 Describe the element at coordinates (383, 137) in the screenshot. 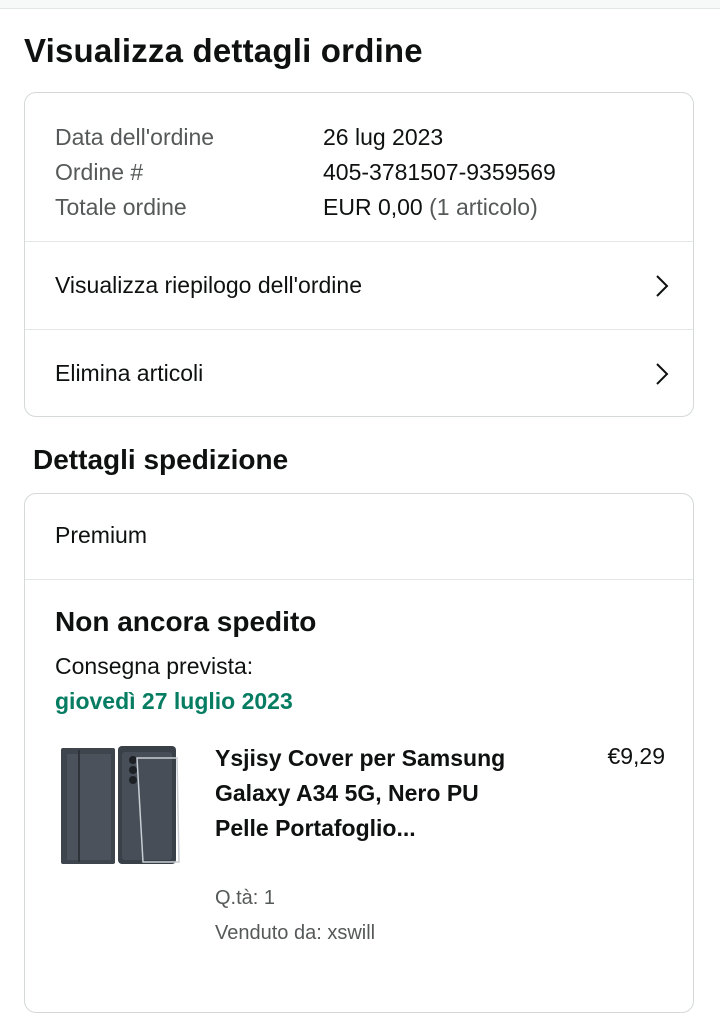

I see `order-date-value: 26 lug 2023` at that location.